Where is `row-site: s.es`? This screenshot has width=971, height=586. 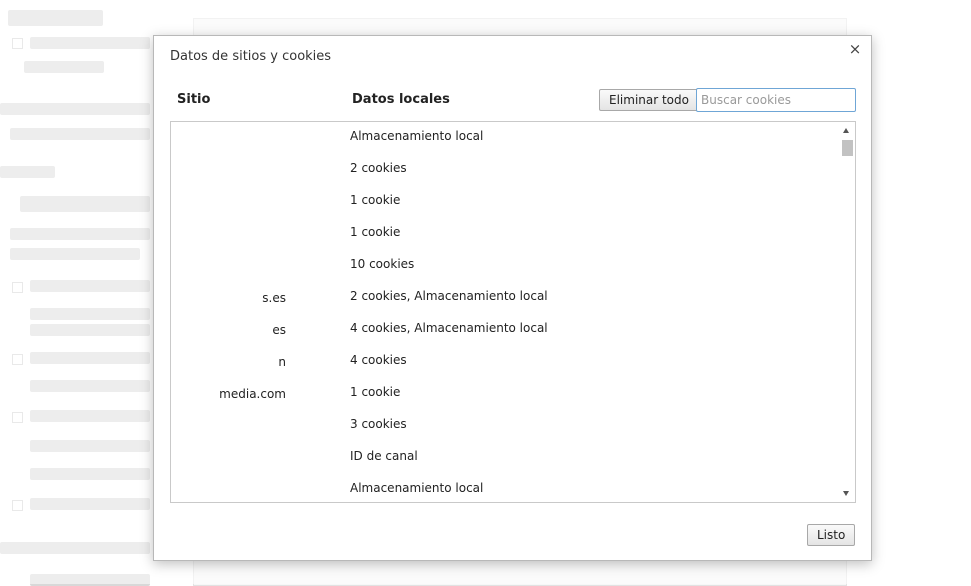 row-site: s.es is located at coordinates (274, 298).